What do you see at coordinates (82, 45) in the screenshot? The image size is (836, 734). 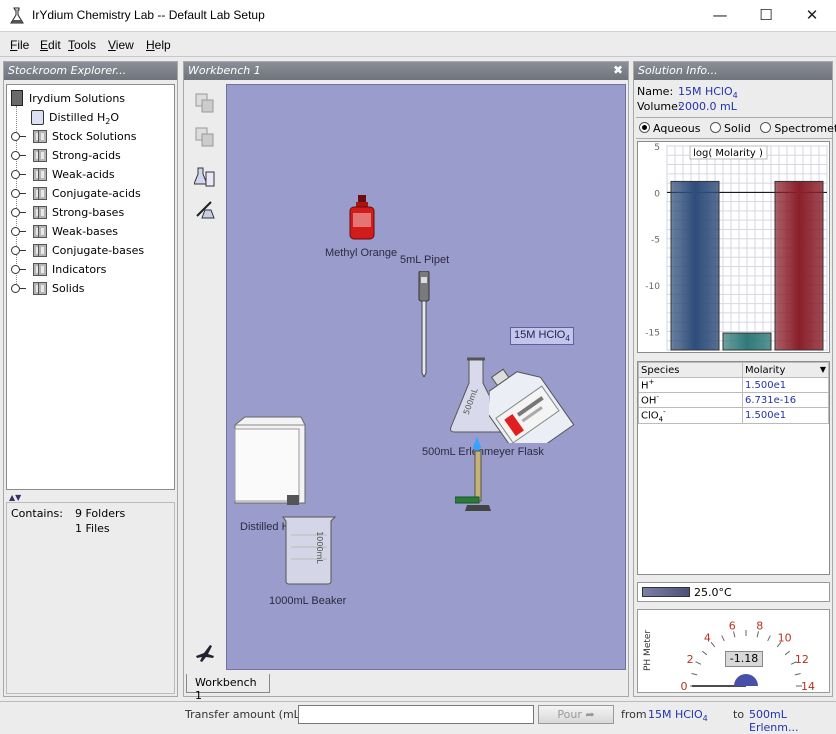 I see `menu-tools: Tools` at bounding box center [82, 45].